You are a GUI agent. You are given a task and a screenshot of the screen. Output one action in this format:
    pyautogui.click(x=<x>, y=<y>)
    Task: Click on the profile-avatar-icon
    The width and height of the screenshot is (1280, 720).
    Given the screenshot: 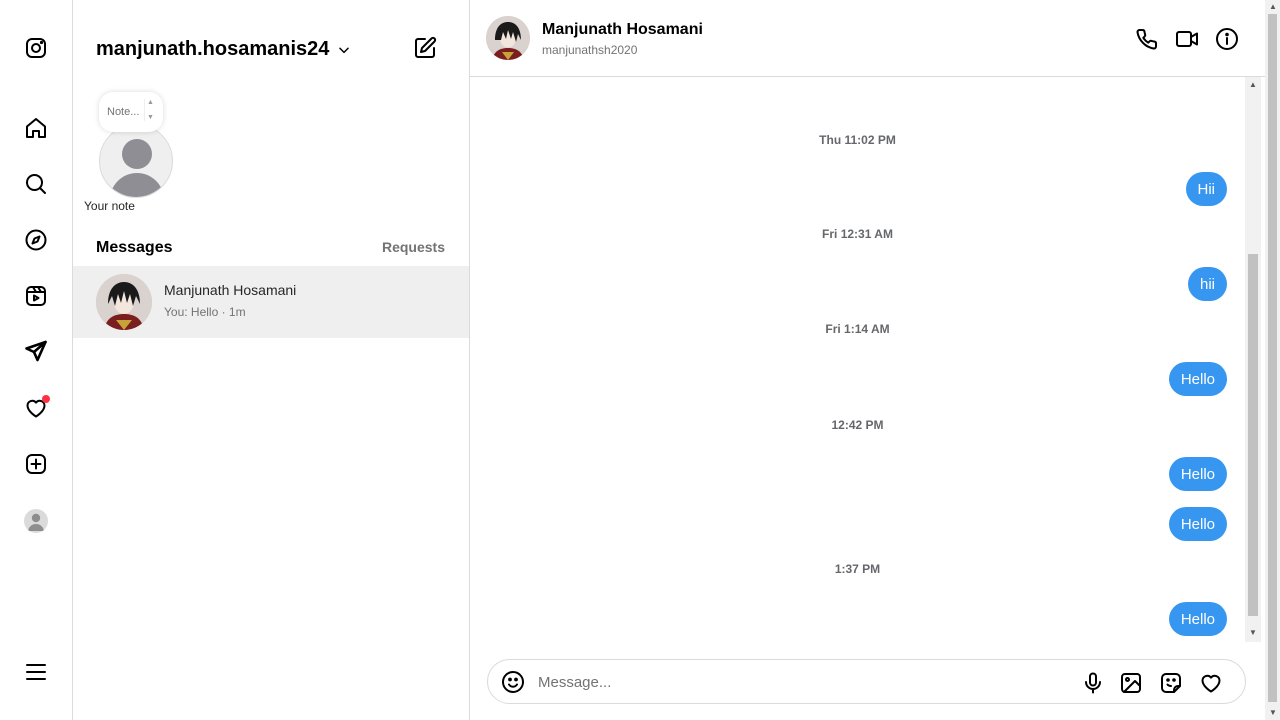 What is the action you would take?
    pyautogui.click(x=36, y=521)
    